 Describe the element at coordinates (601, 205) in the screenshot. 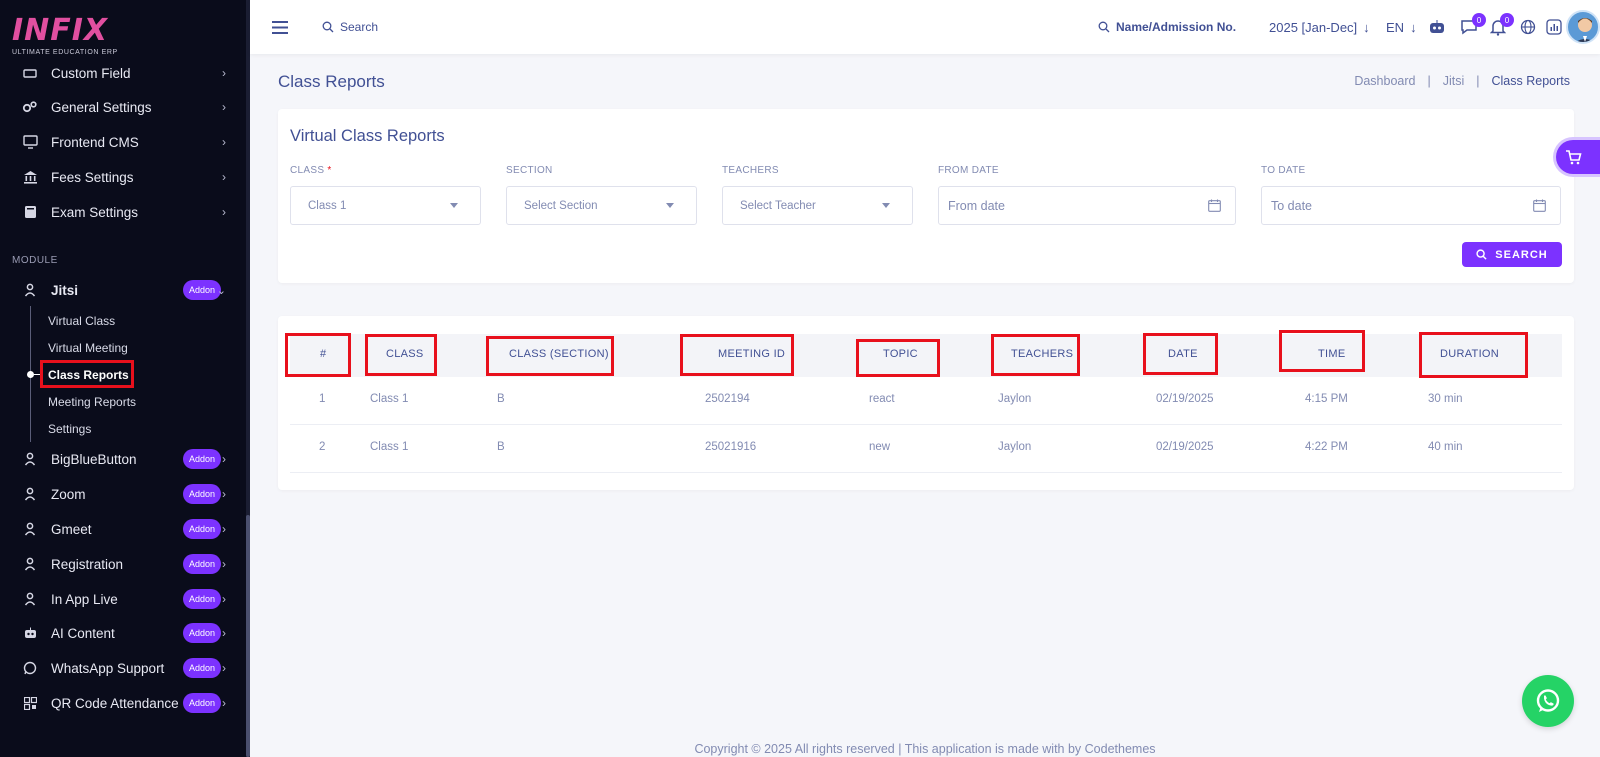

I see `section-select: Select Section` at that location.